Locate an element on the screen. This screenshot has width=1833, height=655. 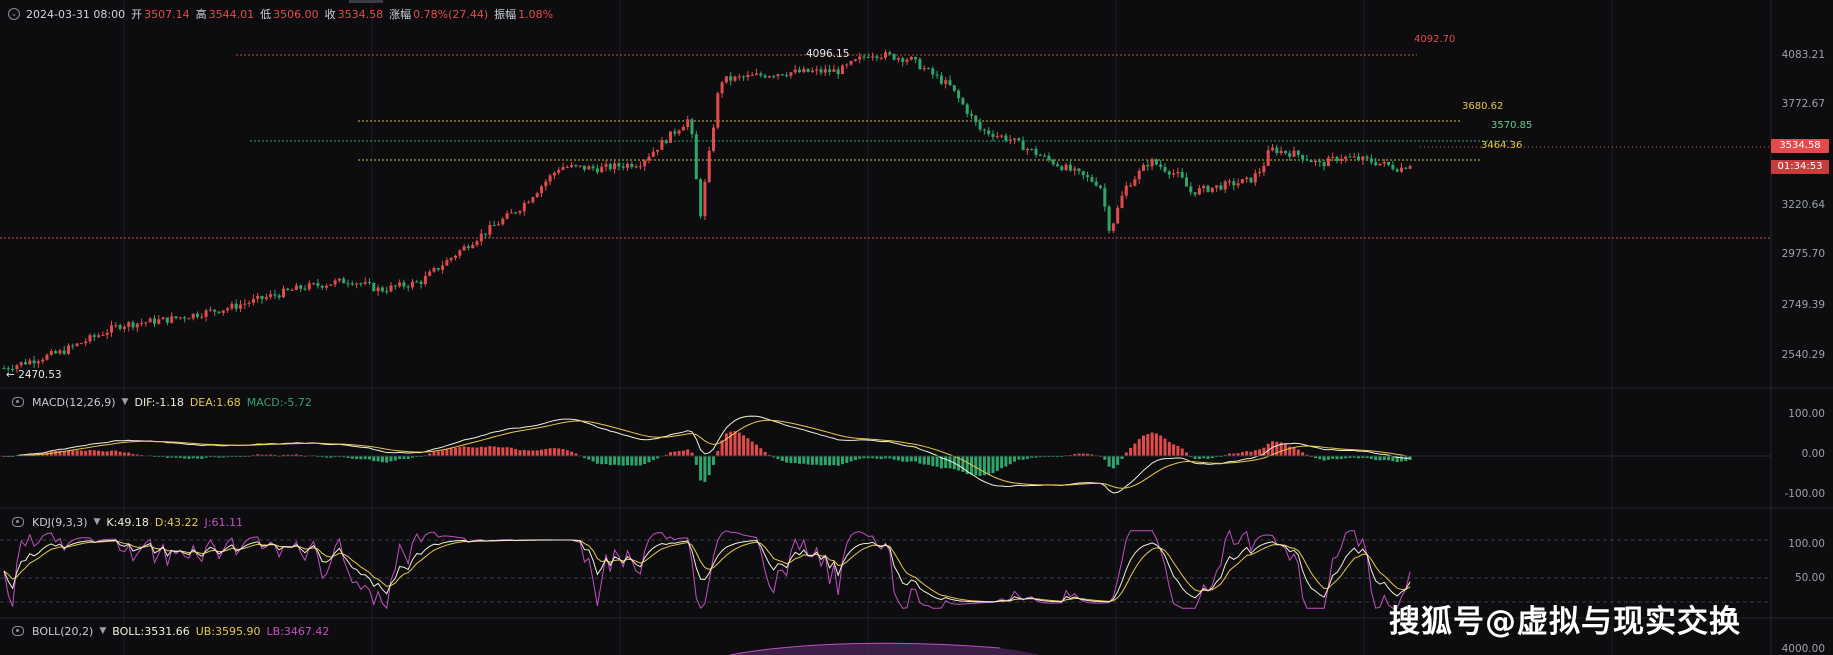
kdj-name: KDJ(9,3,3) is located at coordinates (60, 522).